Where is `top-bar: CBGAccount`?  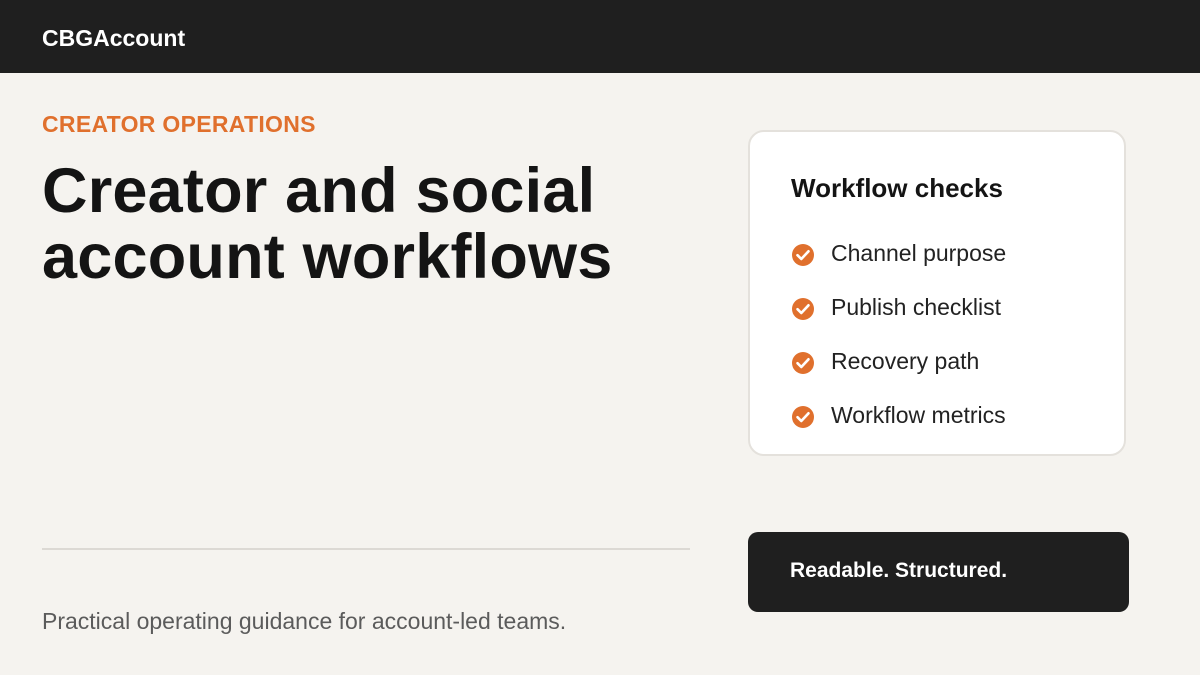
top-bar: CBGAccount is located at coordinates (600, 36).